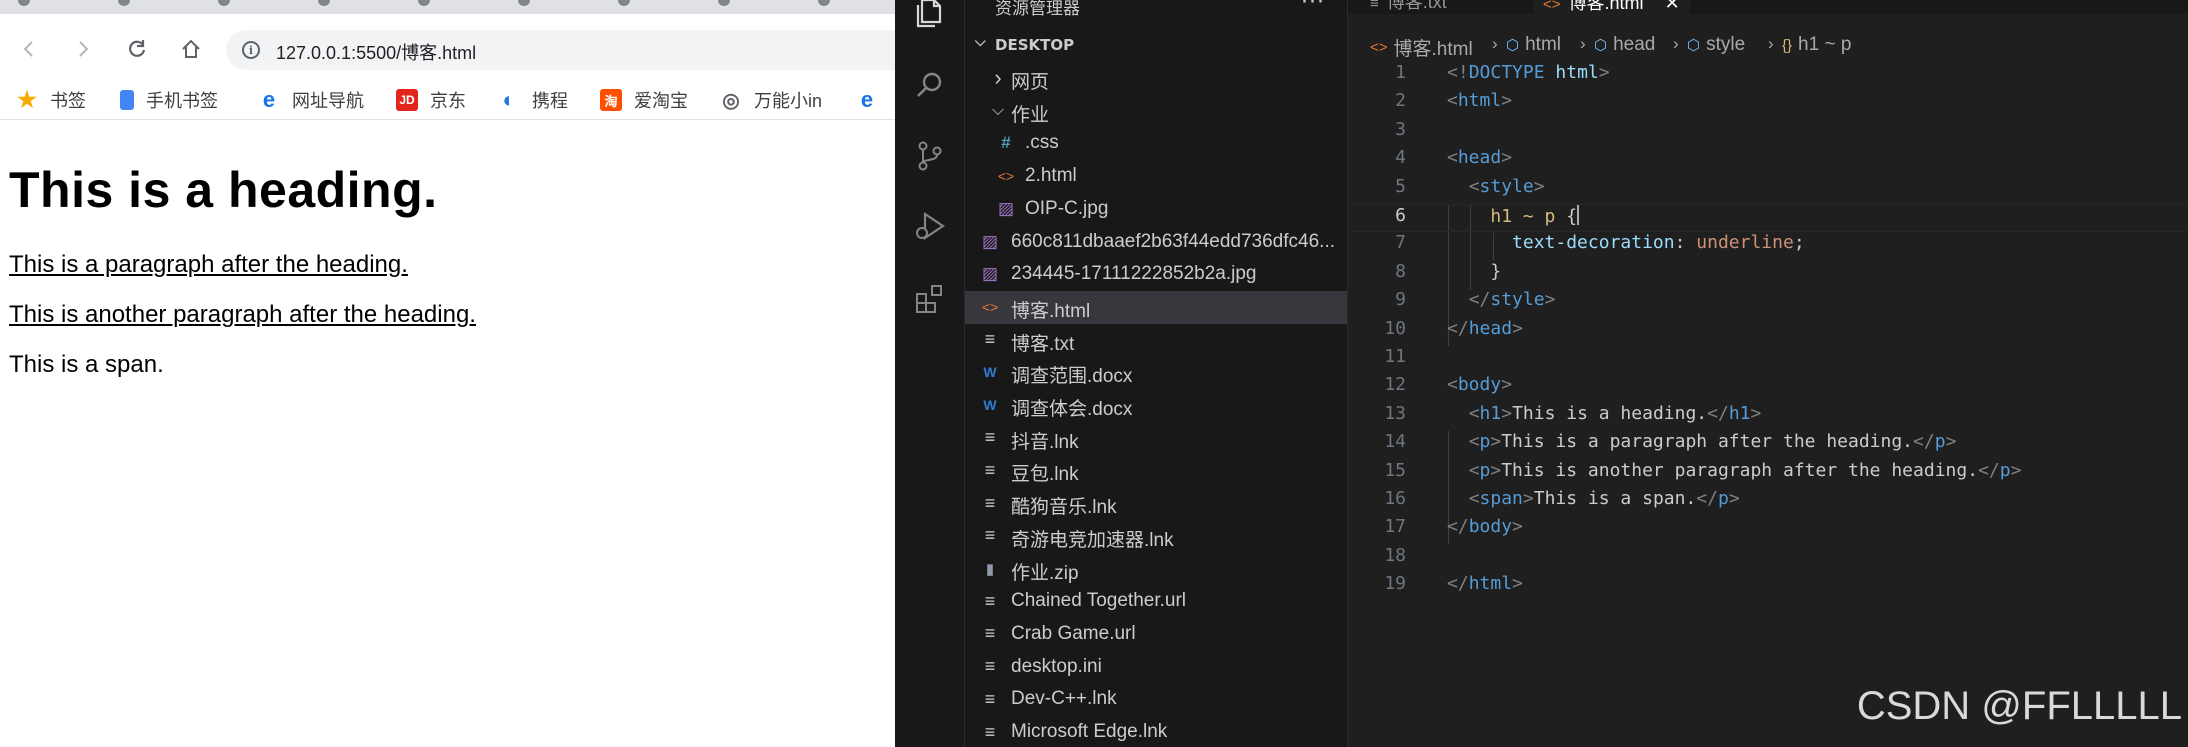 The height and width of the screenshot is (747, 2188). Describe the element at coordinates (930, 299) in the screenshot. I see `extensions-button` at that location.